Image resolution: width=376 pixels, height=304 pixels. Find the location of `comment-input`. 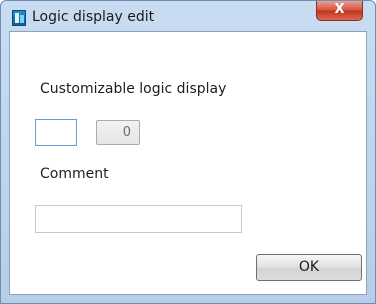

comment-input is located at coordinates (138, 219).